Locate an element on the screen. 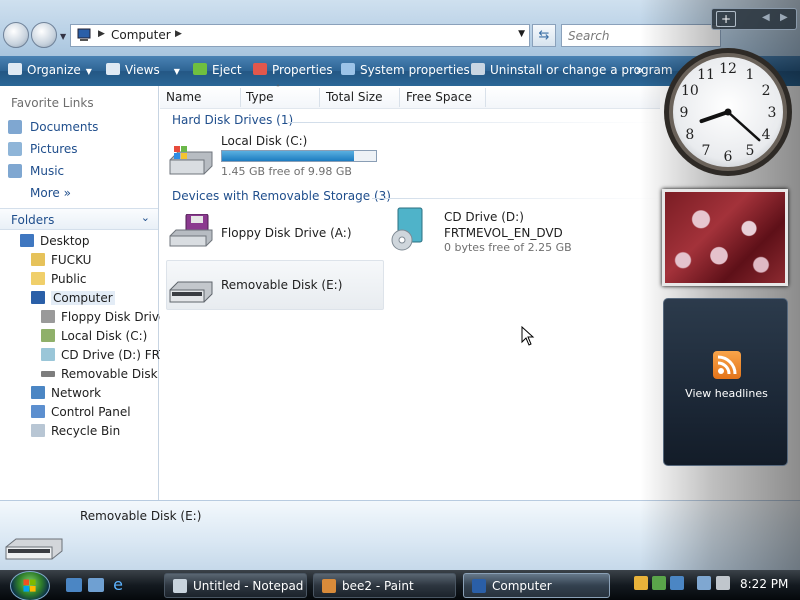 The height and width of the screenshot is (600, 800). group-divider is located at coordinates (516, 198).